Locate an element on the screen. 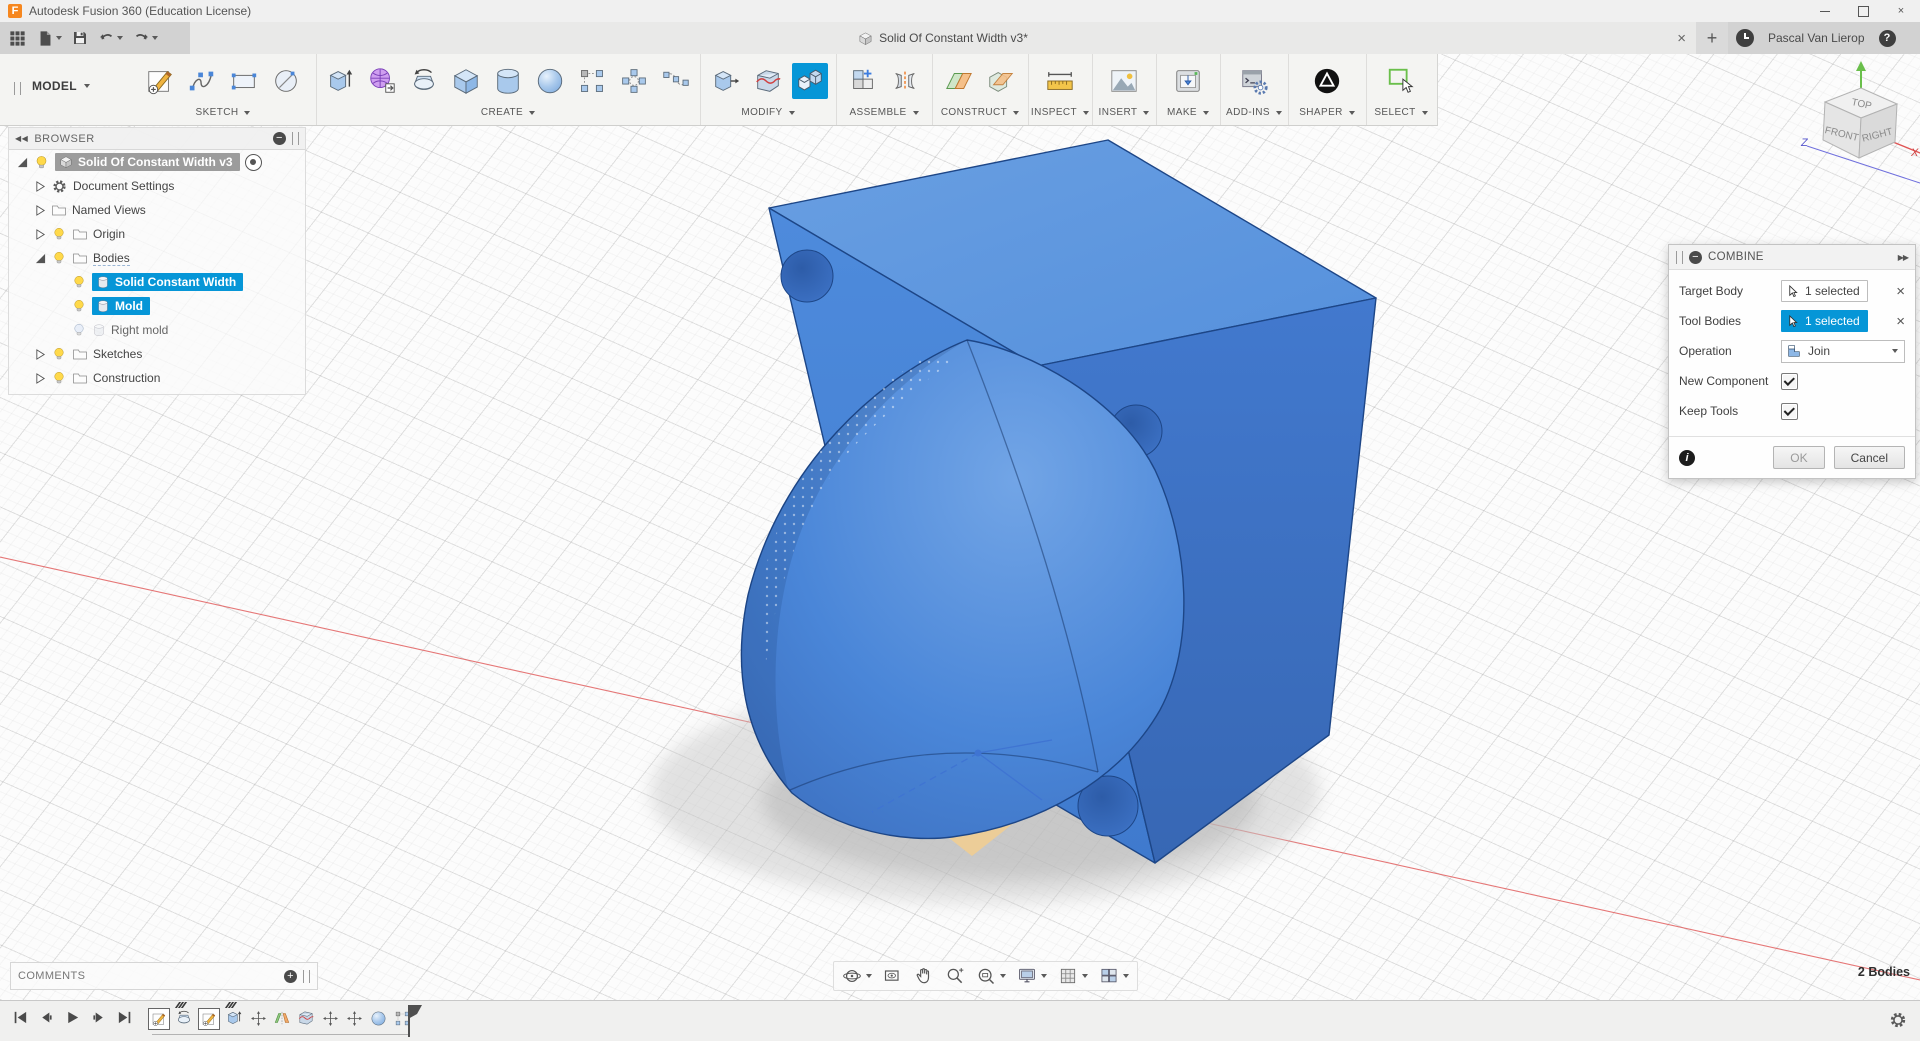  tab-addins: ADD-INS is located at coordinates (1254, 112).